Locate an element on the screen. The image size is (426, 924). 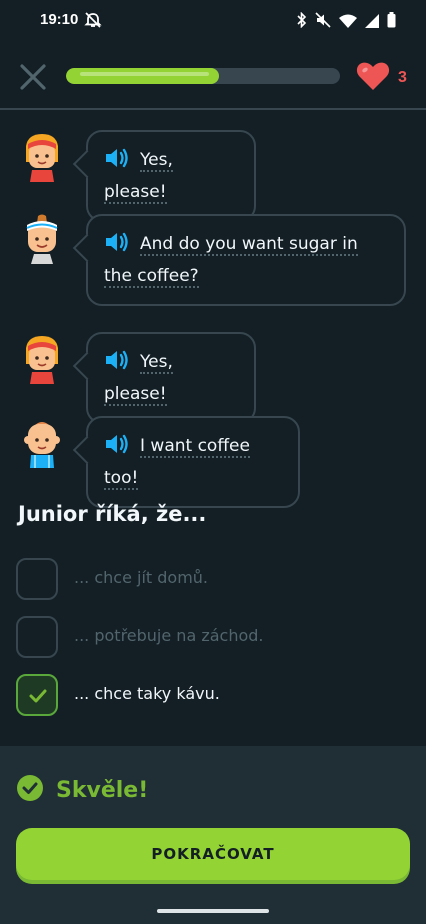
mute-icon is located at coordinates (323, 22).